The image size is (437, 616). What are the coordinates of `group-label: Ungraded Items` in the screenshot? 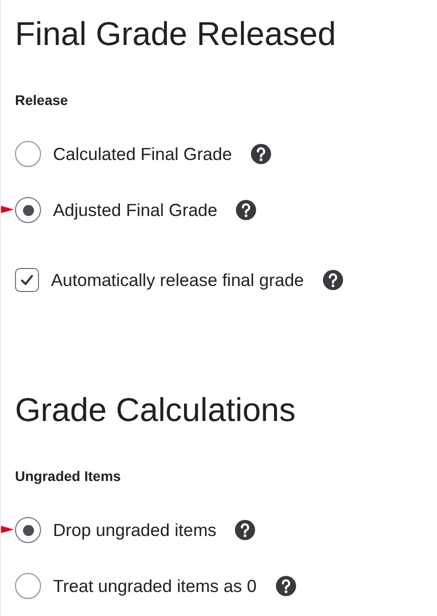 It's located at (68, 476).